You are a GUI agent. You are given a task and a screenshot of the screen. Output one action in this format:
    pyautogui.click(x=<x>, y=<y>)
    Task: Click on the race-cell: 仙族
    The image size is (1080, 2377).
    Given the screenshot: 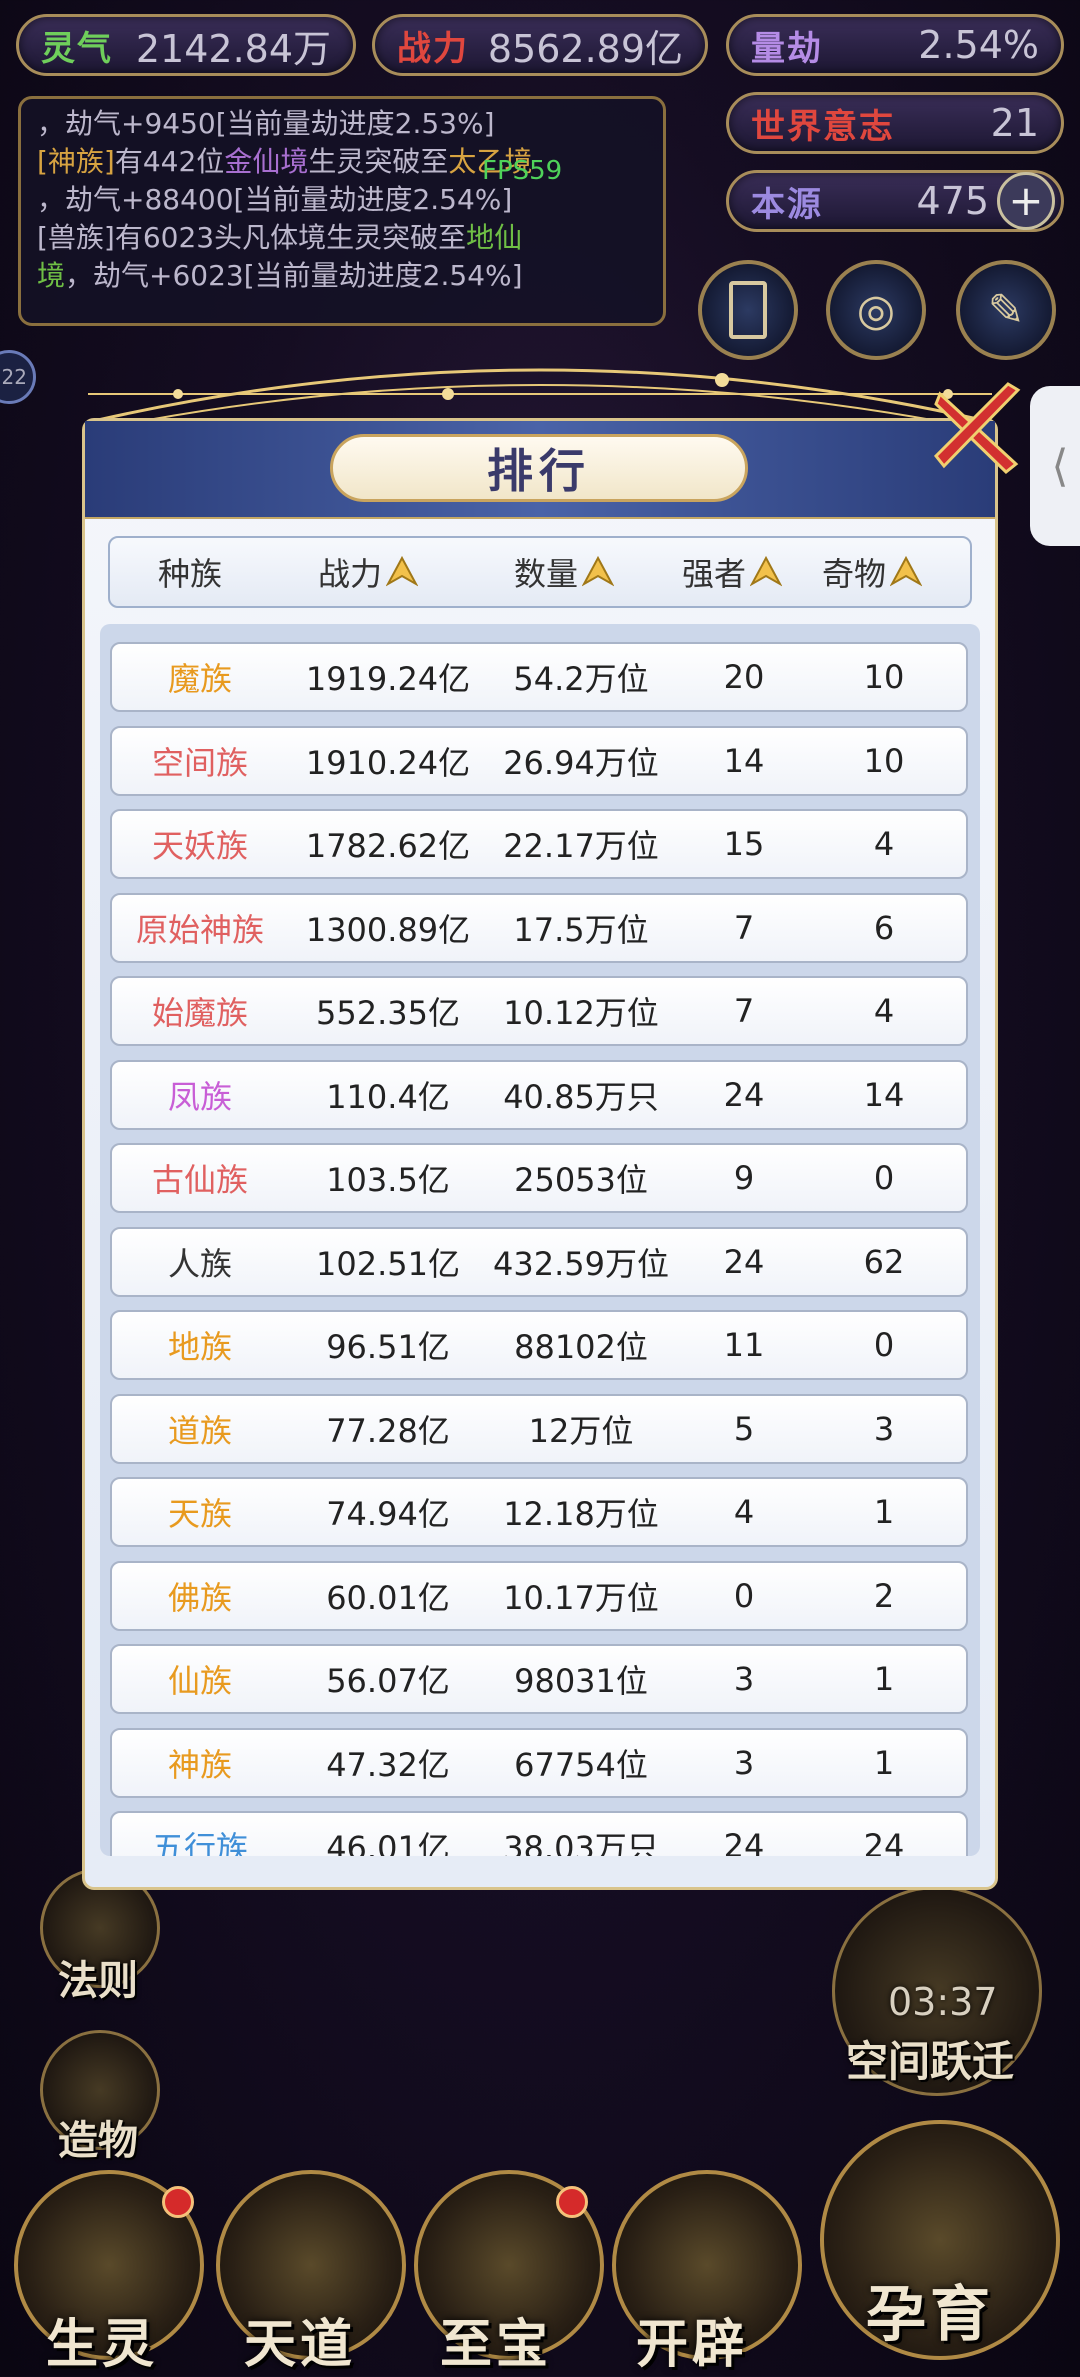 What is the action you would take?
    pyautogui.click(x=199, y=1681)
    